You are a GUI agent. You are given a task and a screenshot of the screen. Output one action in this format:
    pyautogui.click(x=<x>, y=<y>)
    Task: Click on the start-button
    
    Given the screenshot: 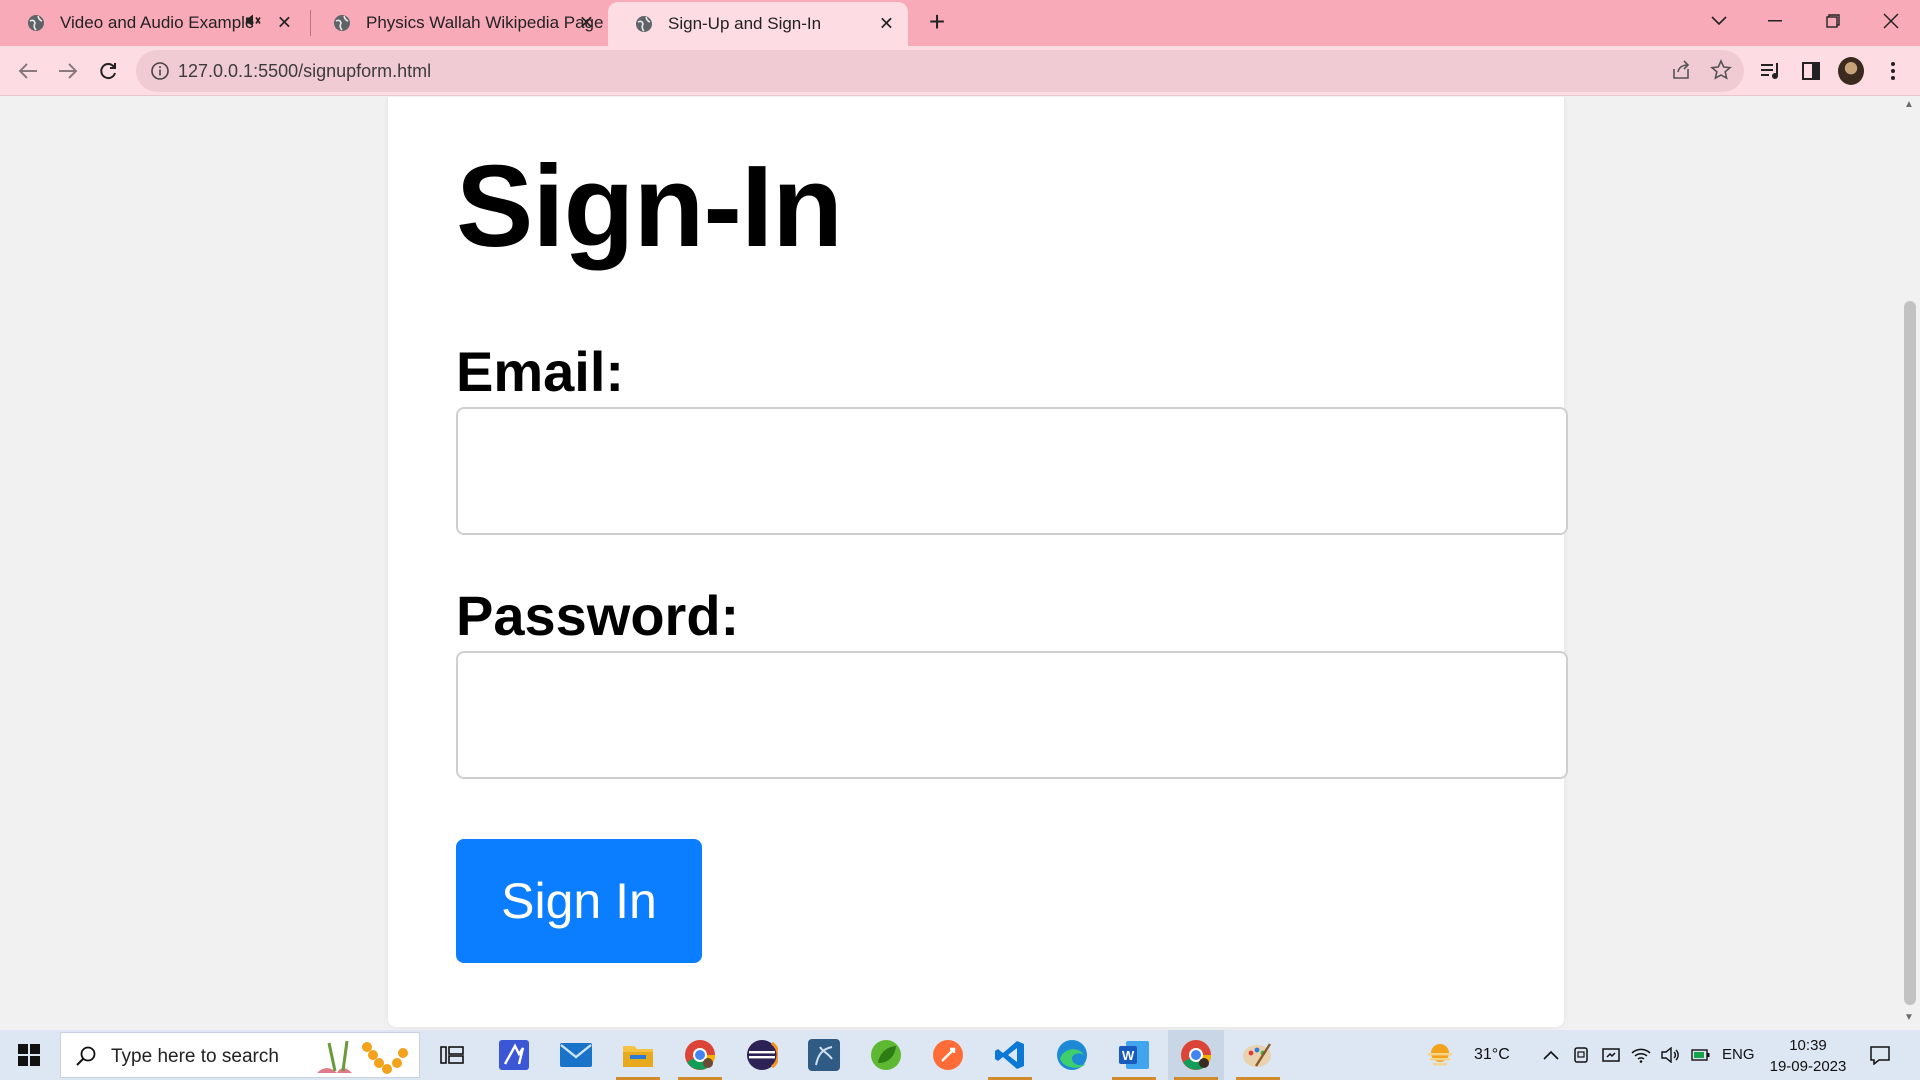 What is the action you would take?
    pyautogui.click(x=29, y=1055)
    